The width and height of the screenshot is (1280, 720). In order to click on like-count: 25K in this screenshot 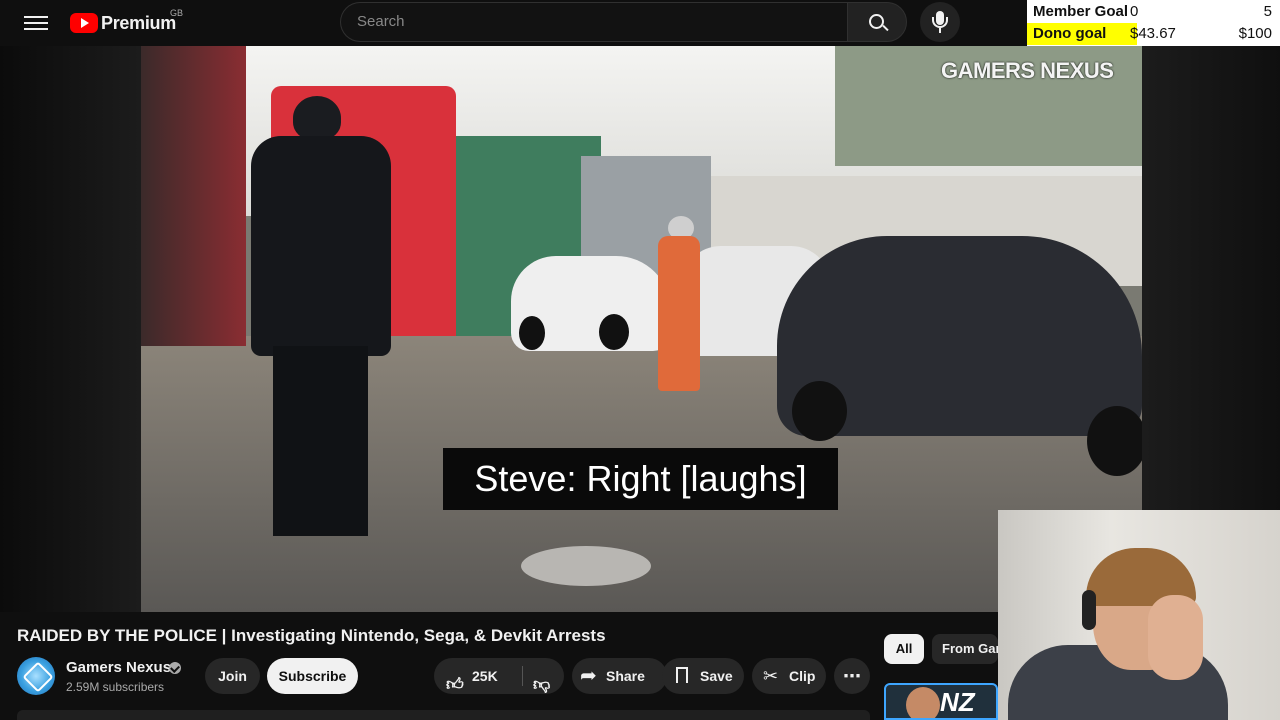, I will do `click(485, 676)`.